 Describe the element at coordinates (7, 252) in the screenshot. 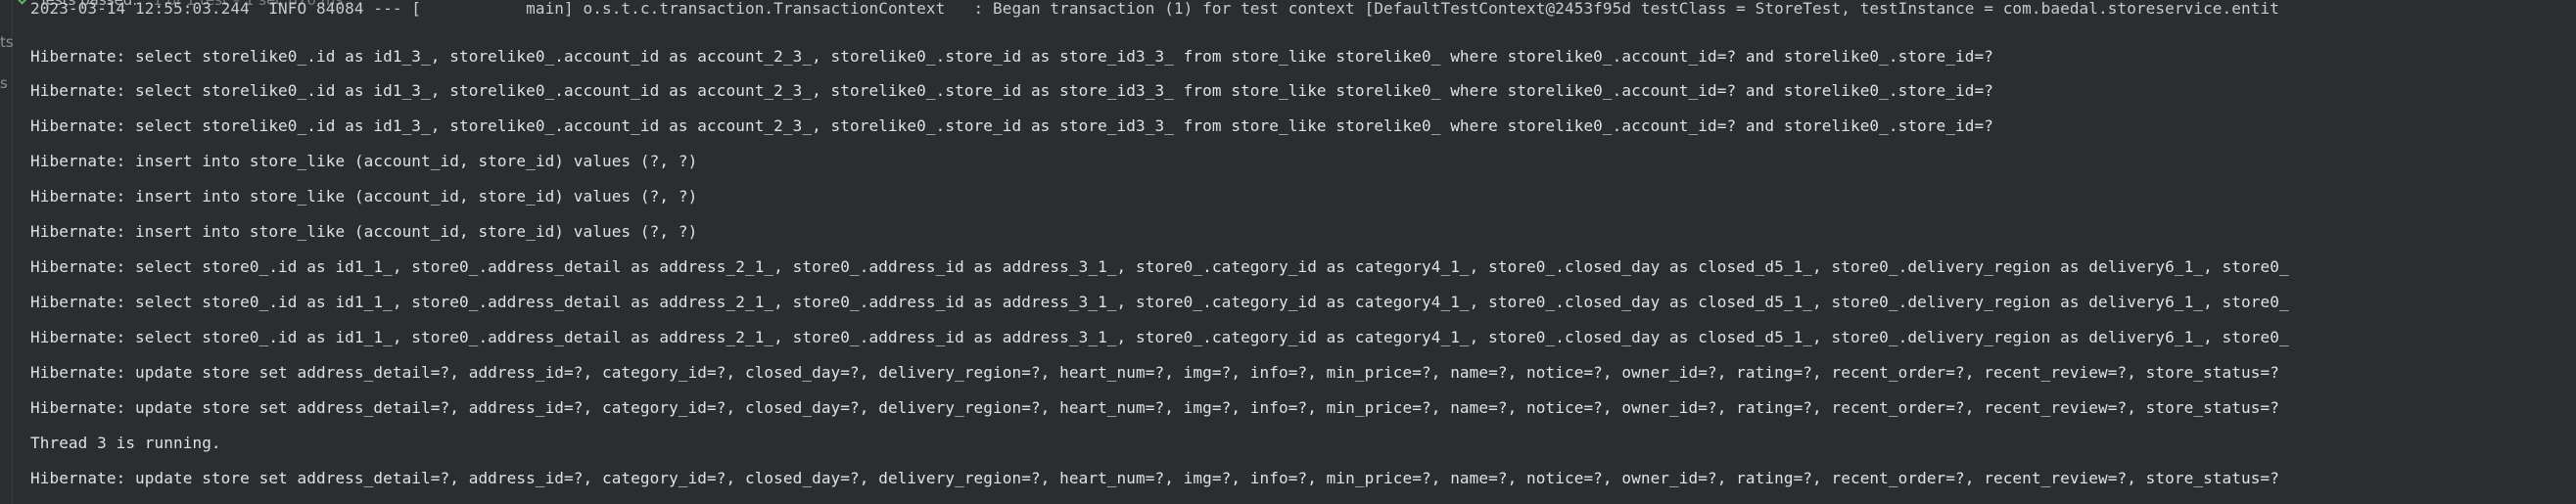

I see `tool-window-strip: ts s` at that location.